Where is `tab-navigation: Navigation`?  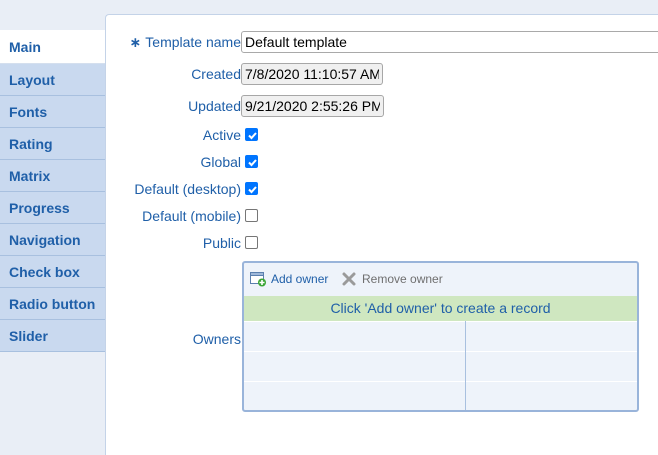 tab-navigation: Navigation is located at coordinates (53, 240).